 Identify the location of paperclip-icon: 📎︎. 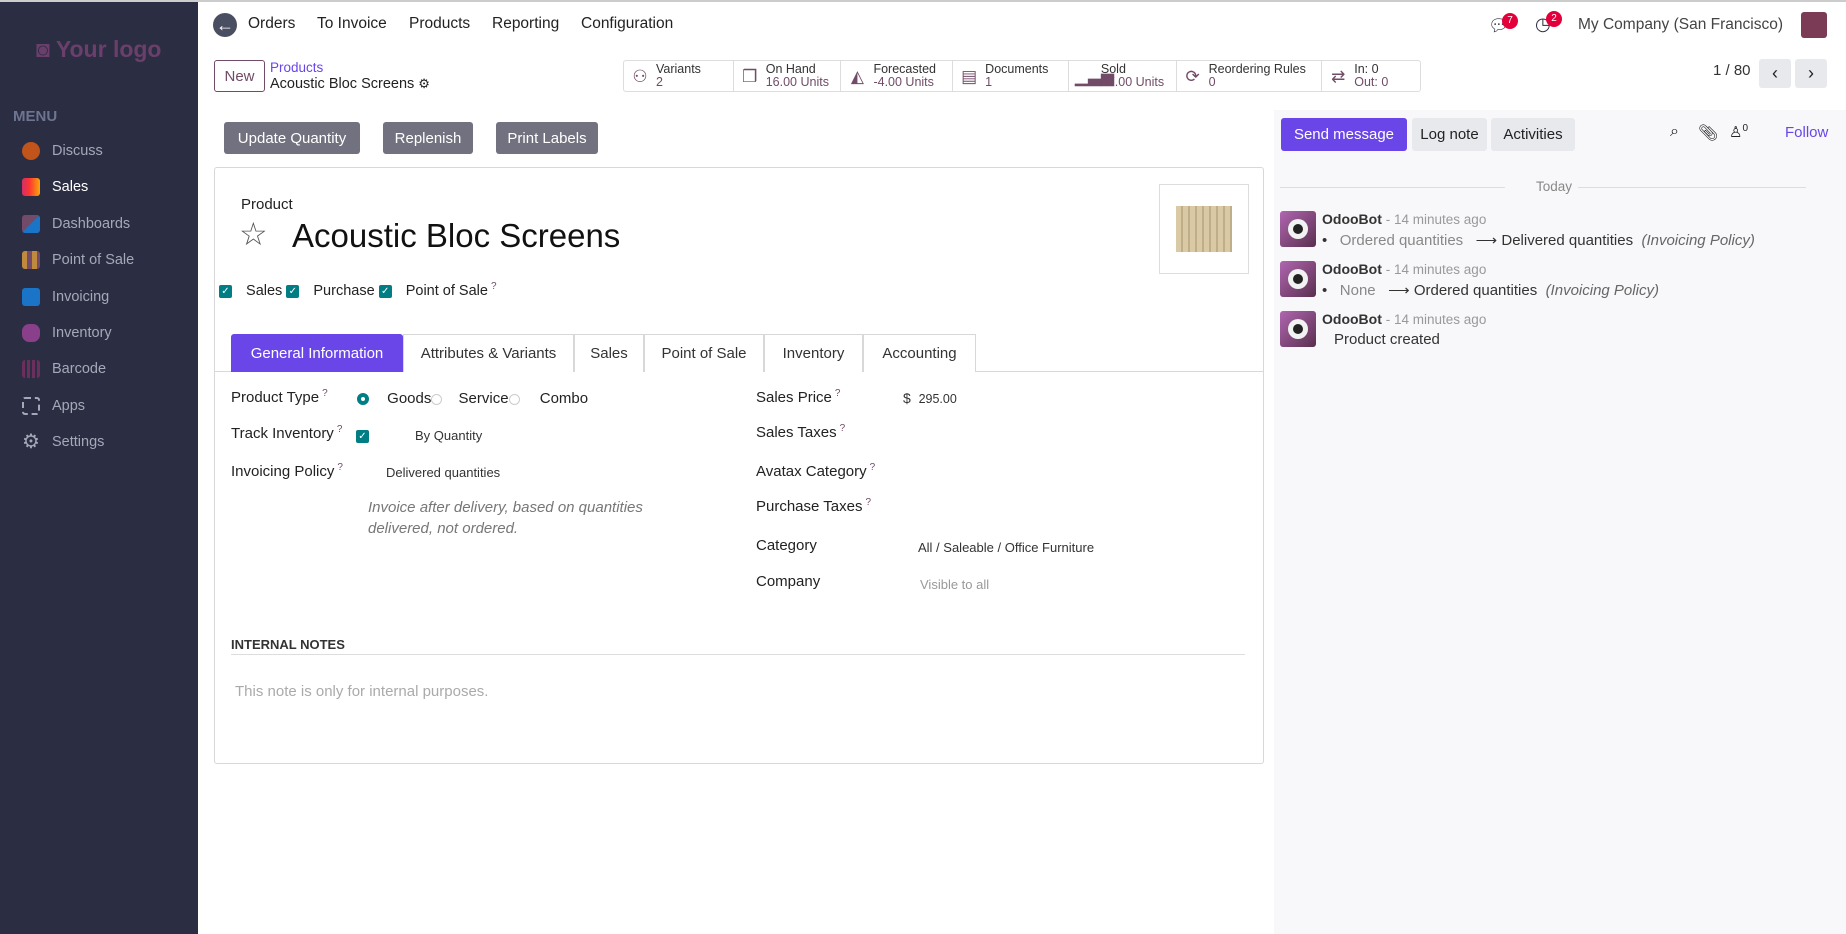
(1708, 133).